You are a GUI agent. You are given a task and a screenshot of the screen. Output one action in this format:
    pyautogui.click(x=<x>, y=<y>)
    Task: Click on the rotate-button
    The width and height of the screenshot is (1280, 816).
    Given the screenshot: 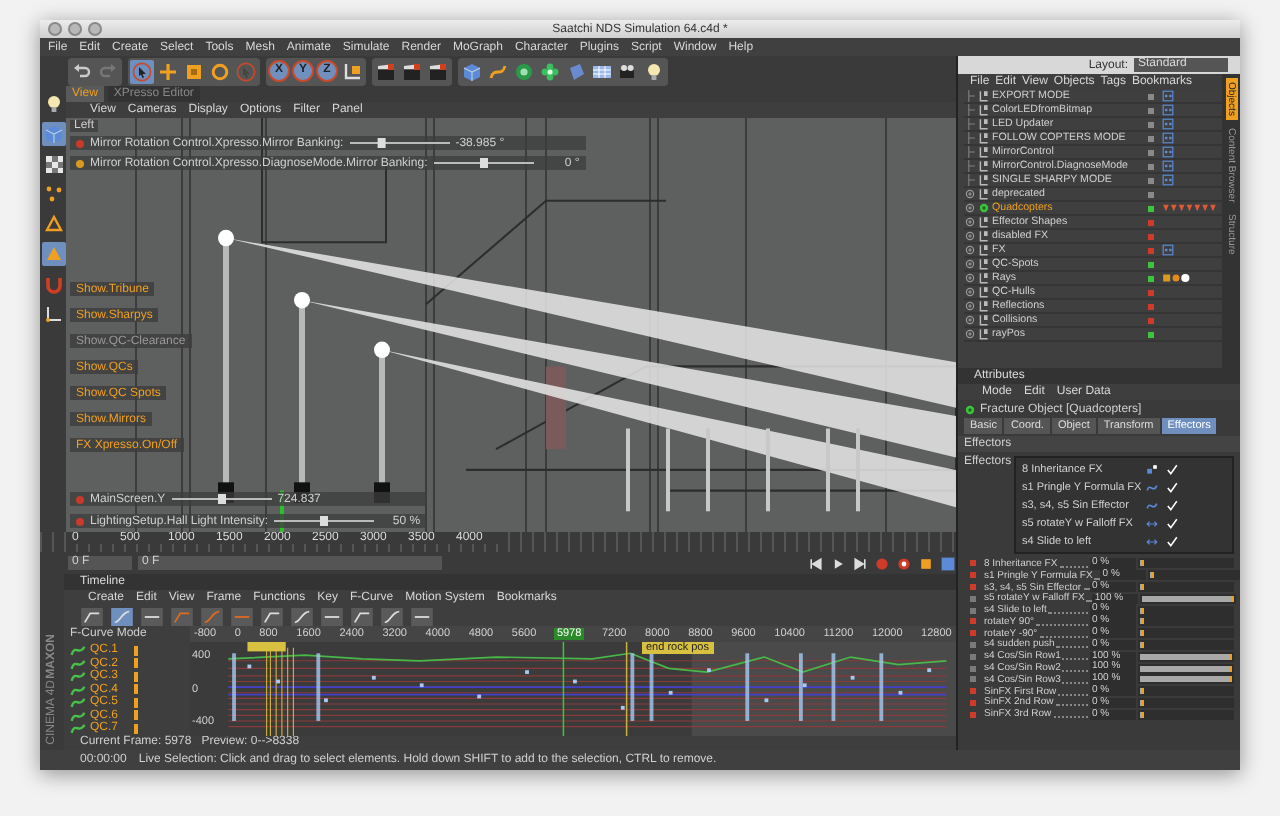 What is the action you would take?
    pyautogui.click(x=220, y=71)
    